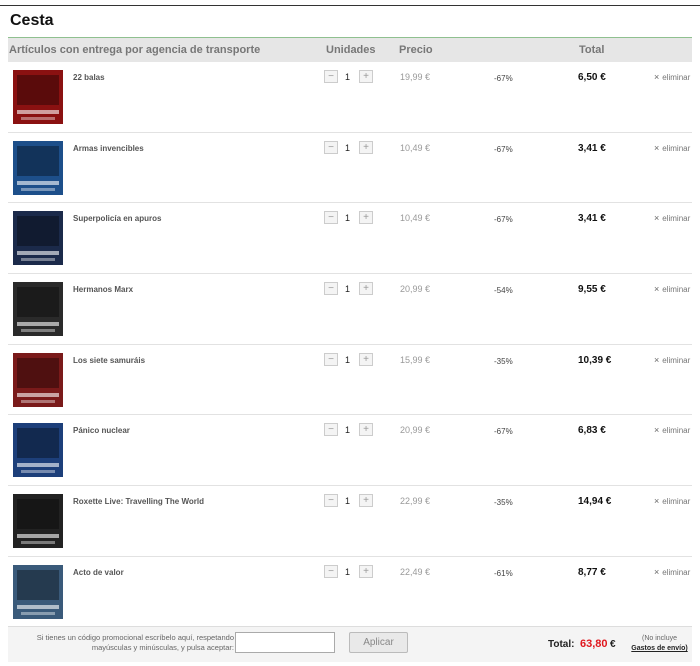 Image resolution: width=700 pixels, height=666 pixels. Describe the element at coordinates (415, 501) in the screenshot. I see `item-price: 22,99 €` at that location.